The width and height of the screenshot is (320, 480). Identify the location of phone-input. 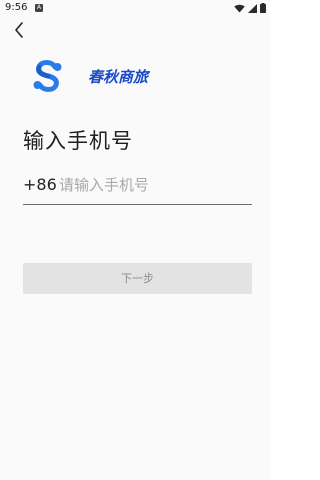
(154, 185).